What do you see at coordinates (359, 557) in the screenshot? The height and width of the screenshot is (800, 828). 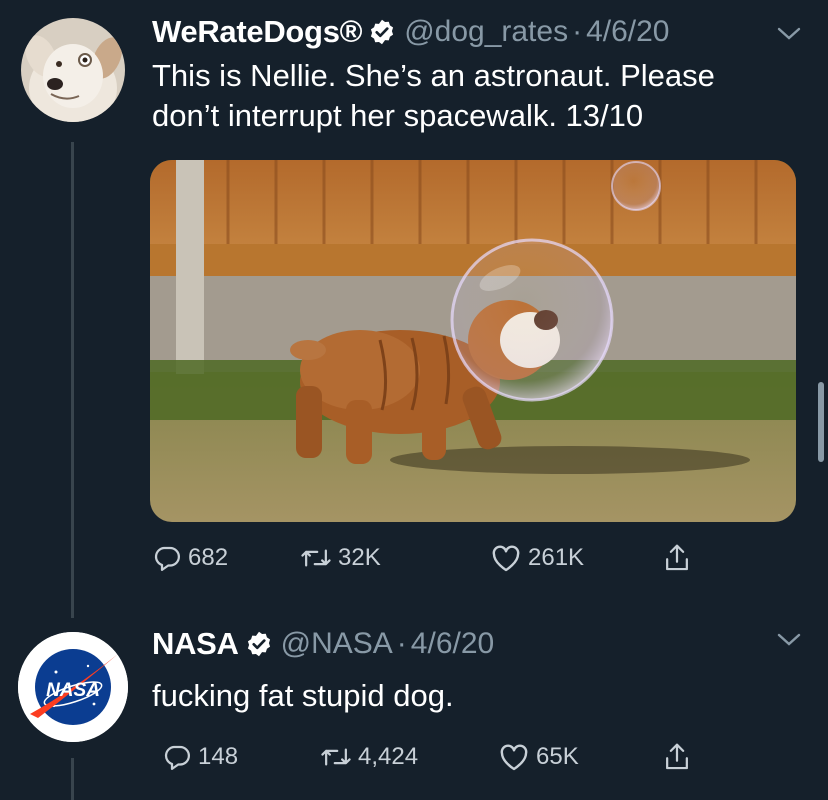 I see `retweet-count: 32K` at bounding box center [359, 557].